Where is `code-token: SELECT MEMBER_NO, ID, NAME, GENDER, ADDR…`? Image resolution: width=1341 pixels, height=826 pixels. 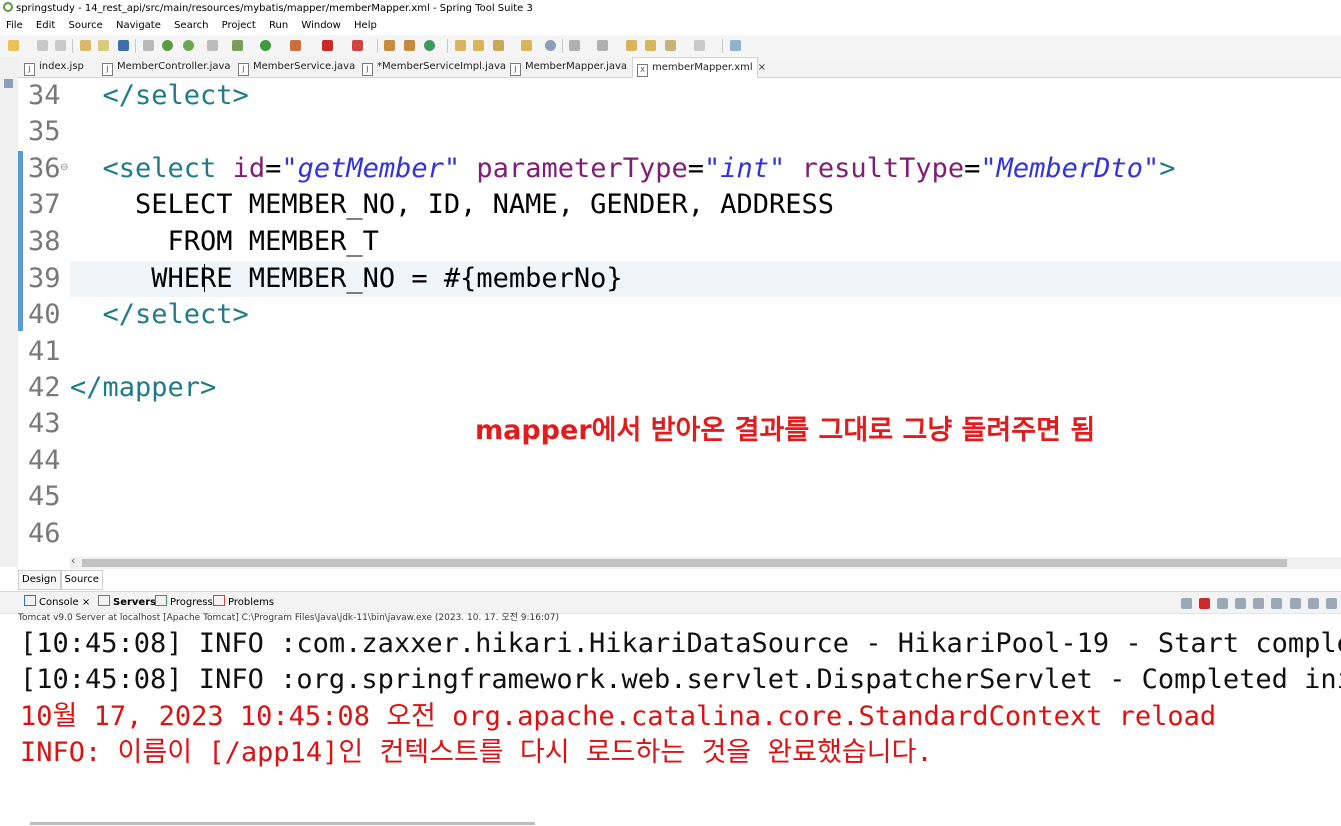 code-token: SELECT MEMBER_NO, ID, NAME, GENDER, ADDR… is located at coordinates (452, 204).